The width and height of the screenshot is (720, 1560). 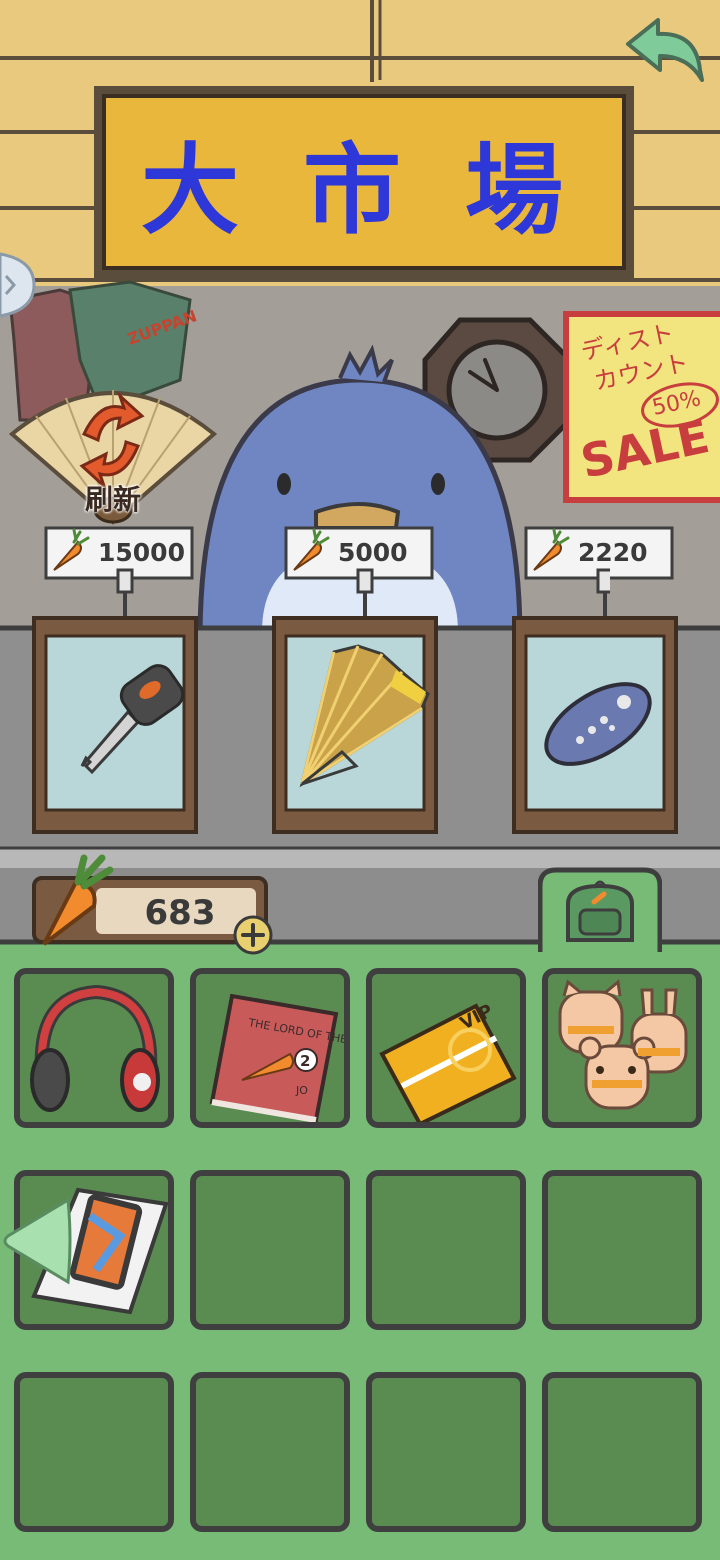 I want to click on svg-text: JO, so click(x=301, y=1090).